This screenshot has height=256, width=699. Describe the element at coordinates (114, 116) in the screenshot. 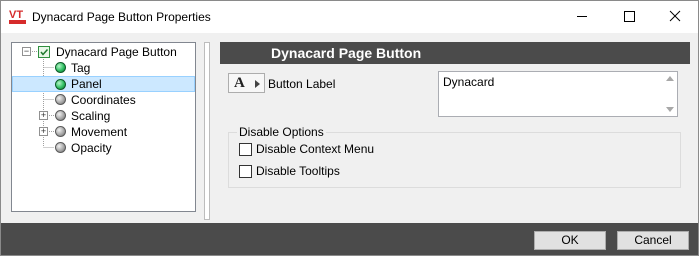

I see `tree-item-scaling: + Scaling` at that location.